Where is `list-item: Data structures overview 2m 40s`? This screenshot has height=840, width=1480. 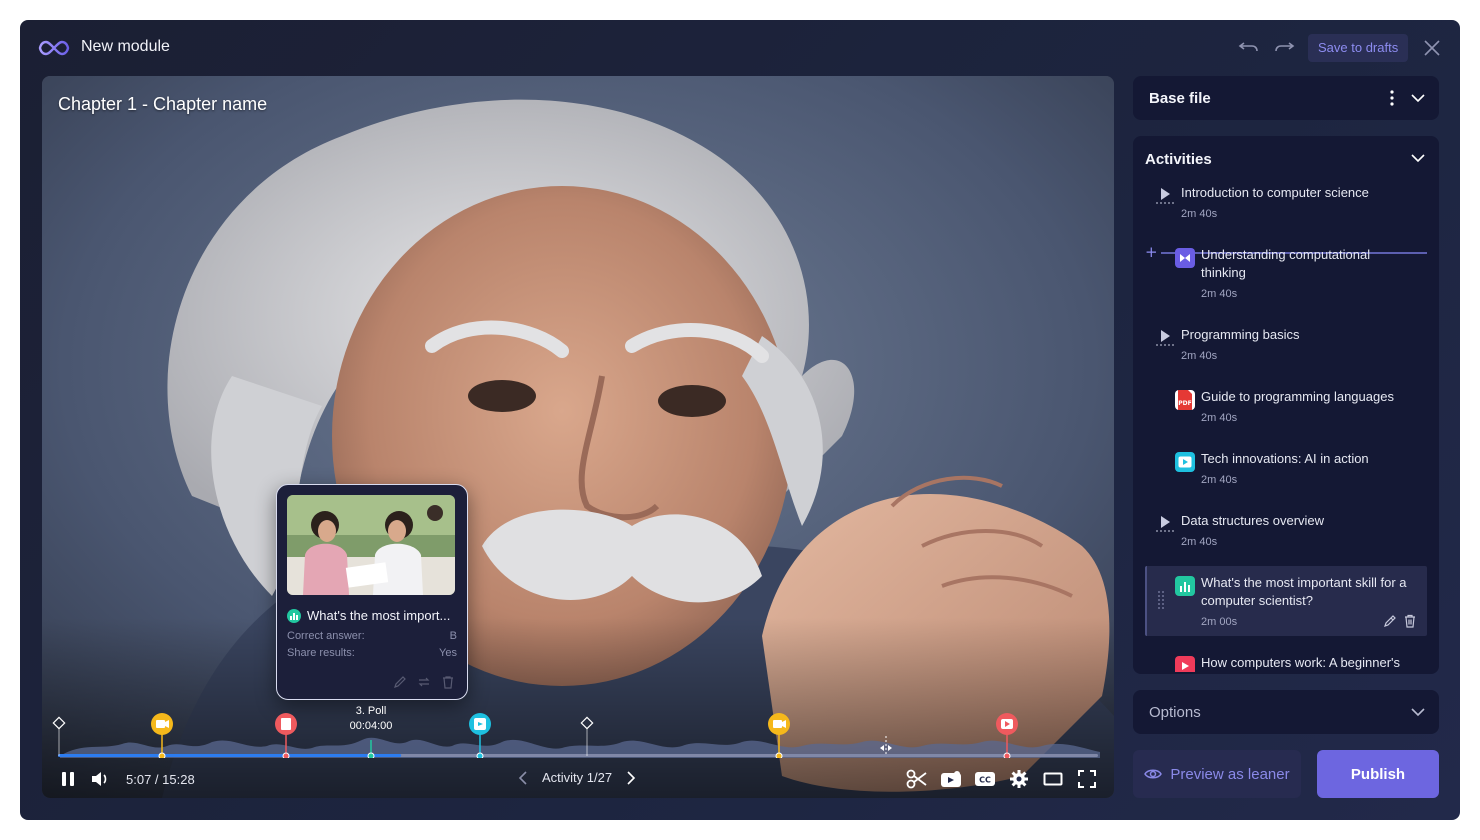 list-item: Data structures overview 2m 40s is located at coordinates (1286, 532).